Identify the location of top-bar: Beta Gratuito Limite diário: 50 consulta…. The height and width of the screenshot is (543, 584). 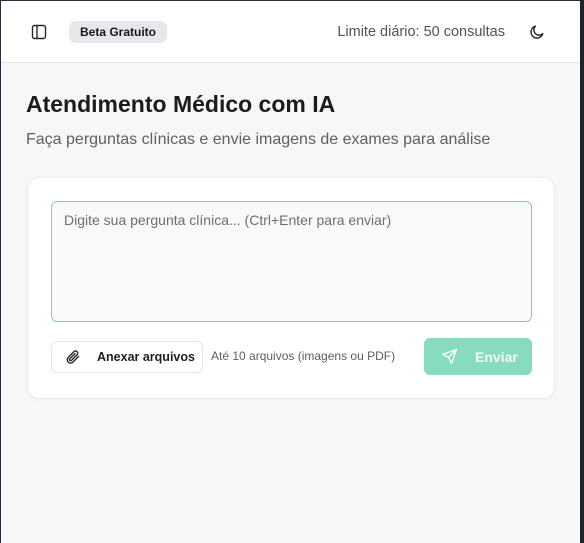
(290, 32).